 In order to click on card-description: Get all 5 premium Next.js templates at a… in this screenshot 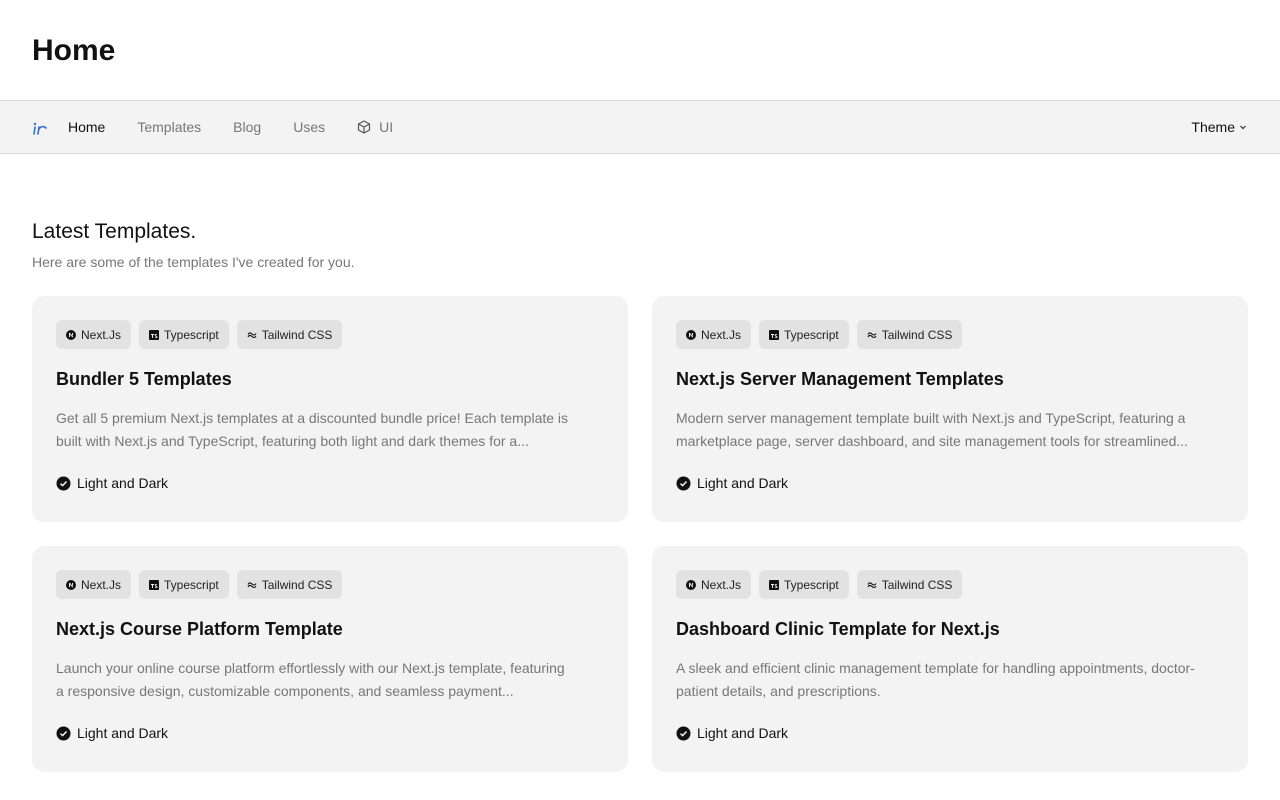, I will do `click(312, 429)`.